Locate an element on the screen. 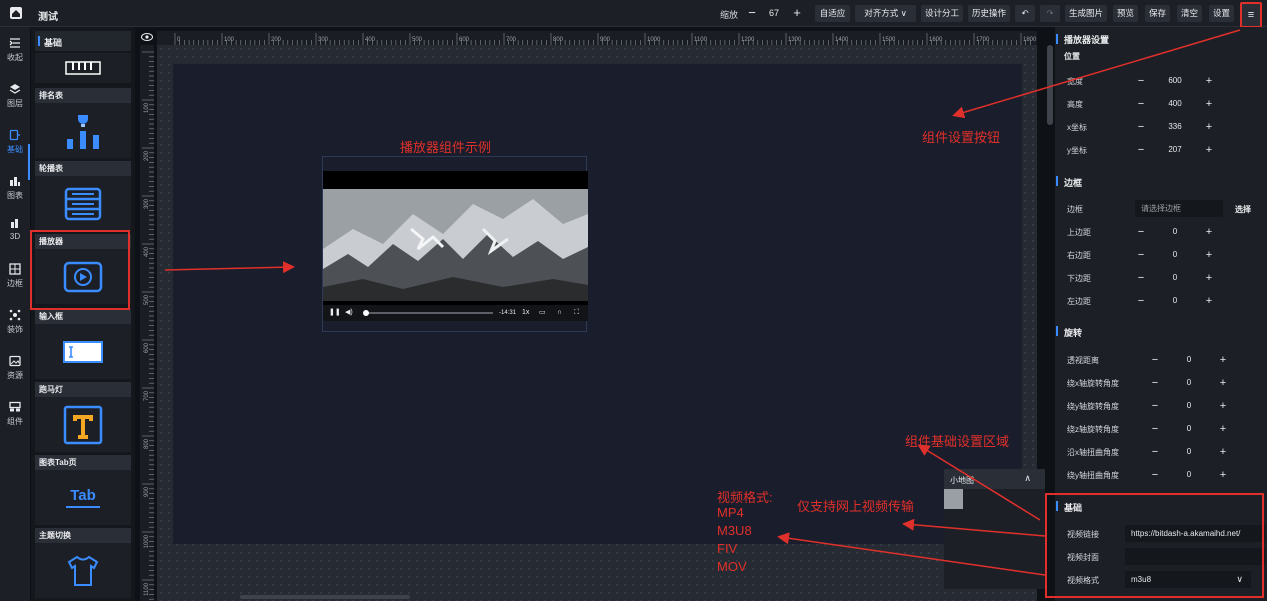 The image size is (1267, 601). zoom-value: 67 is located at coordinates (774, 13).